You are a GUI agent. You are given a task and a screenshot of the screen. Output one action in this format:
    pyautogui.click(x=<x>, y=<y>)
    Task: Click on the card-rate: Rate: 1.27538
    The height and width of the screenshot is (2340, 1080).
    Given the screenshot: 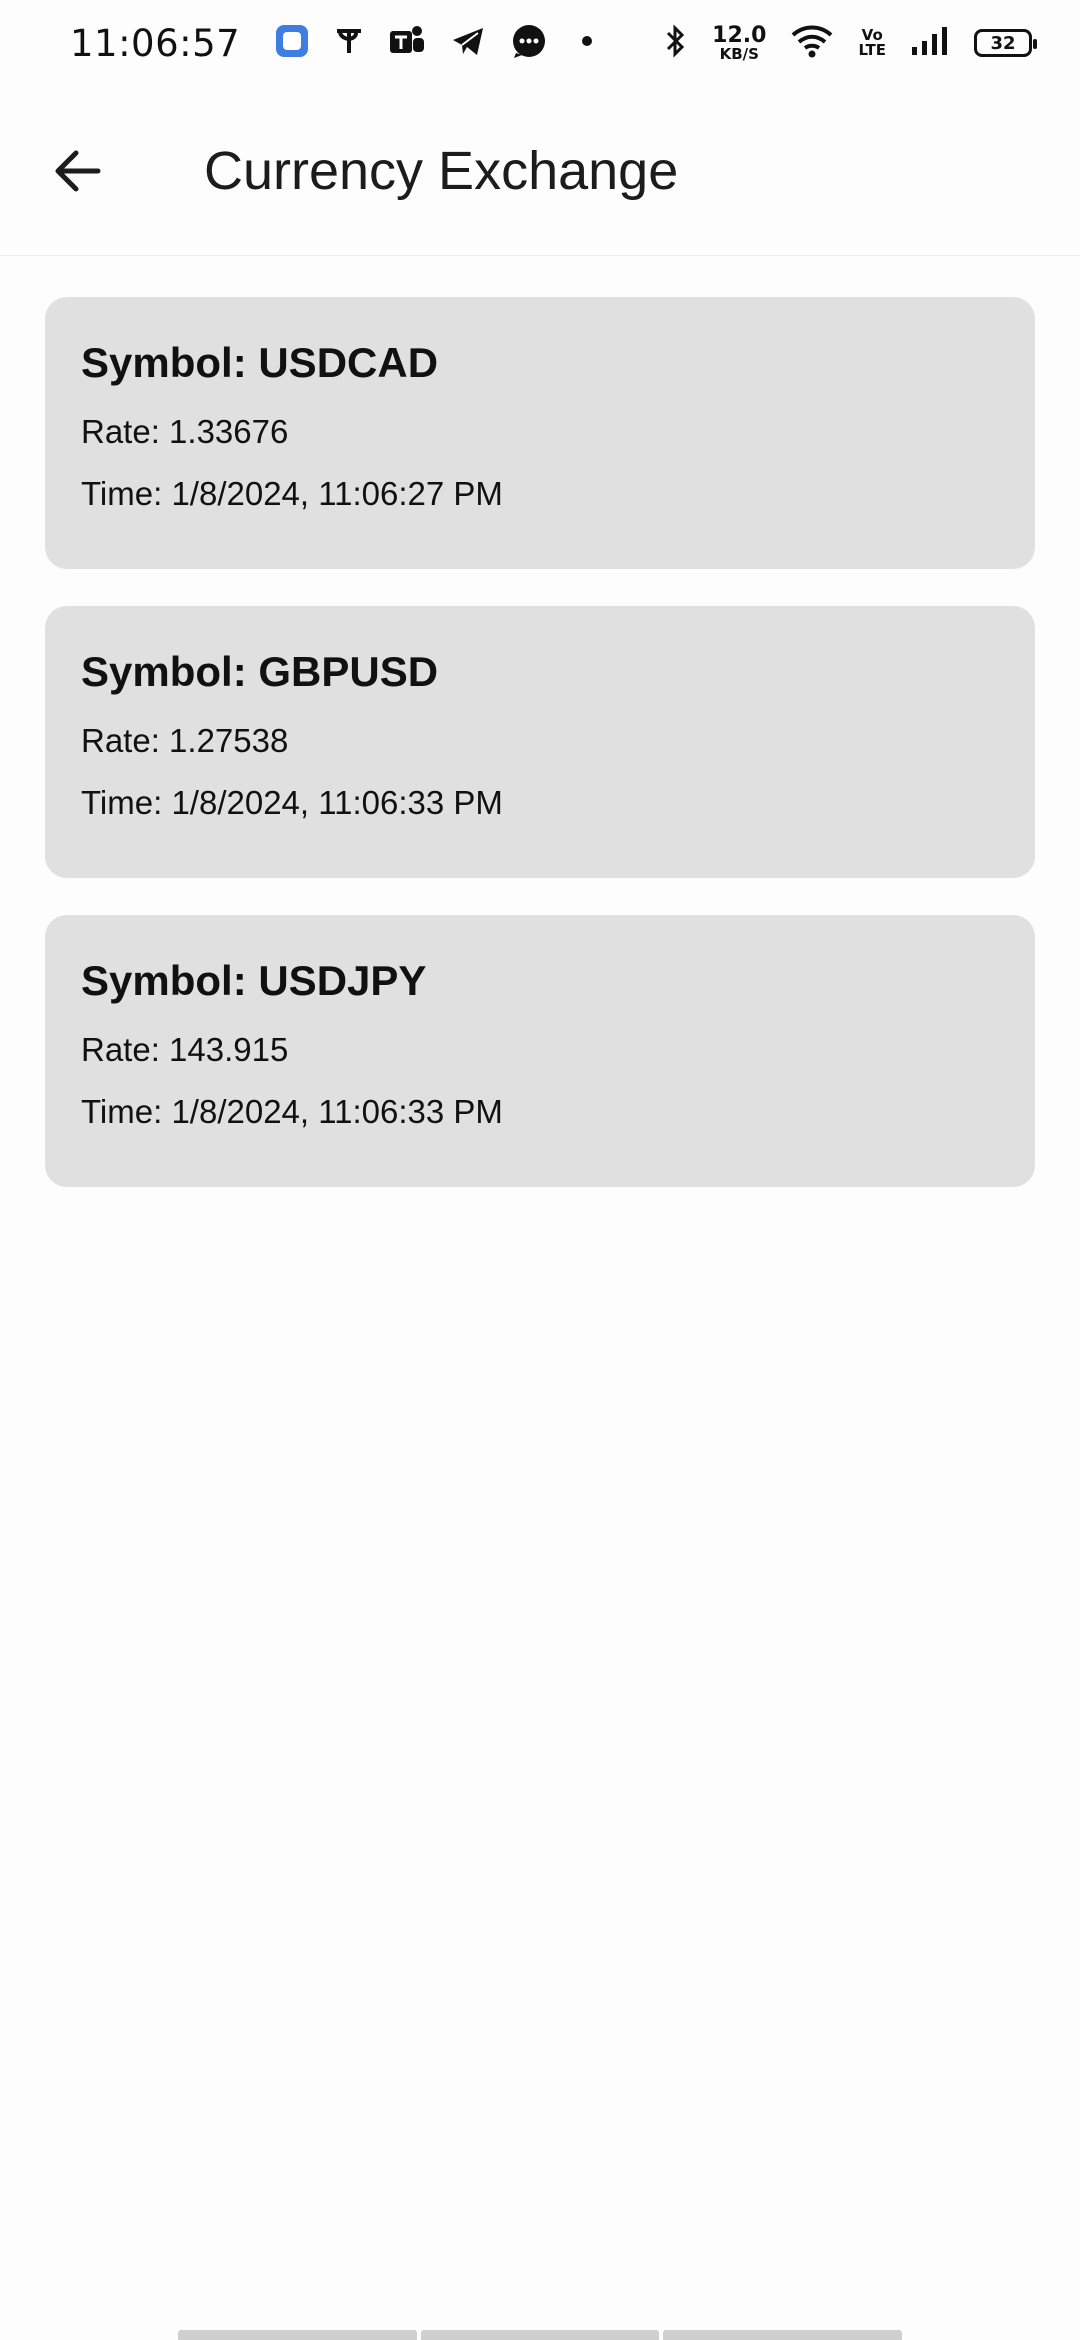 What is the action you would take?
    pyautogui.click(x=185, y=740)
    